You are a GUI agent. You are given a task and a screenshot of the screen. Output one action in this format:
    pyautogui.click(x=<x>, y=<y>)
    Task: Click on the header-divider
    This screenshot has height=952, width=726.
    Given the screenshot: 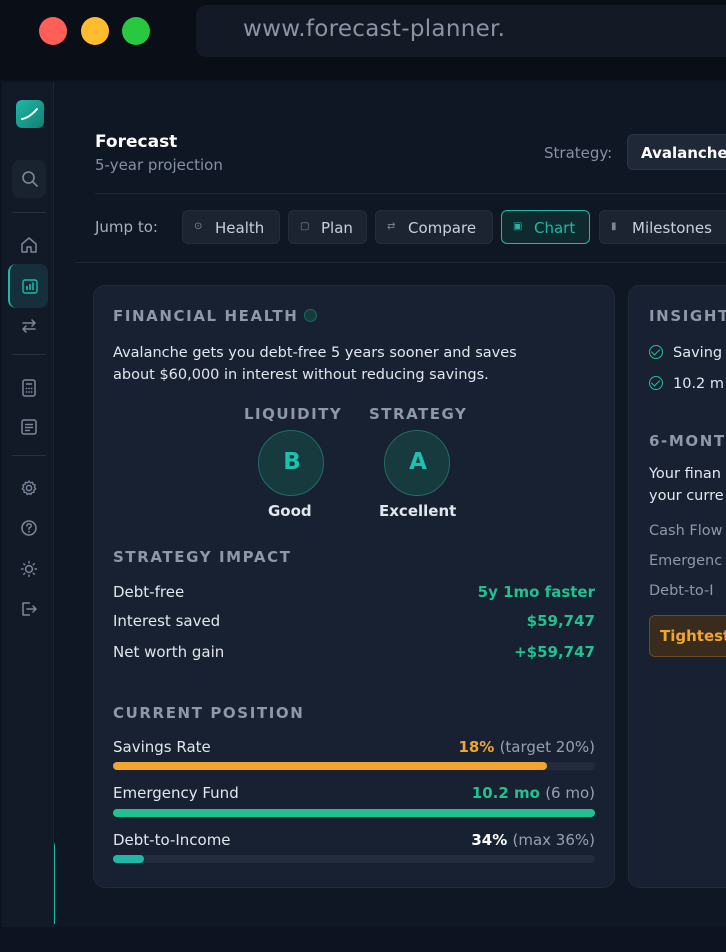 What is the action you would take?
    pyautogui.click(x=410, y=193)
    